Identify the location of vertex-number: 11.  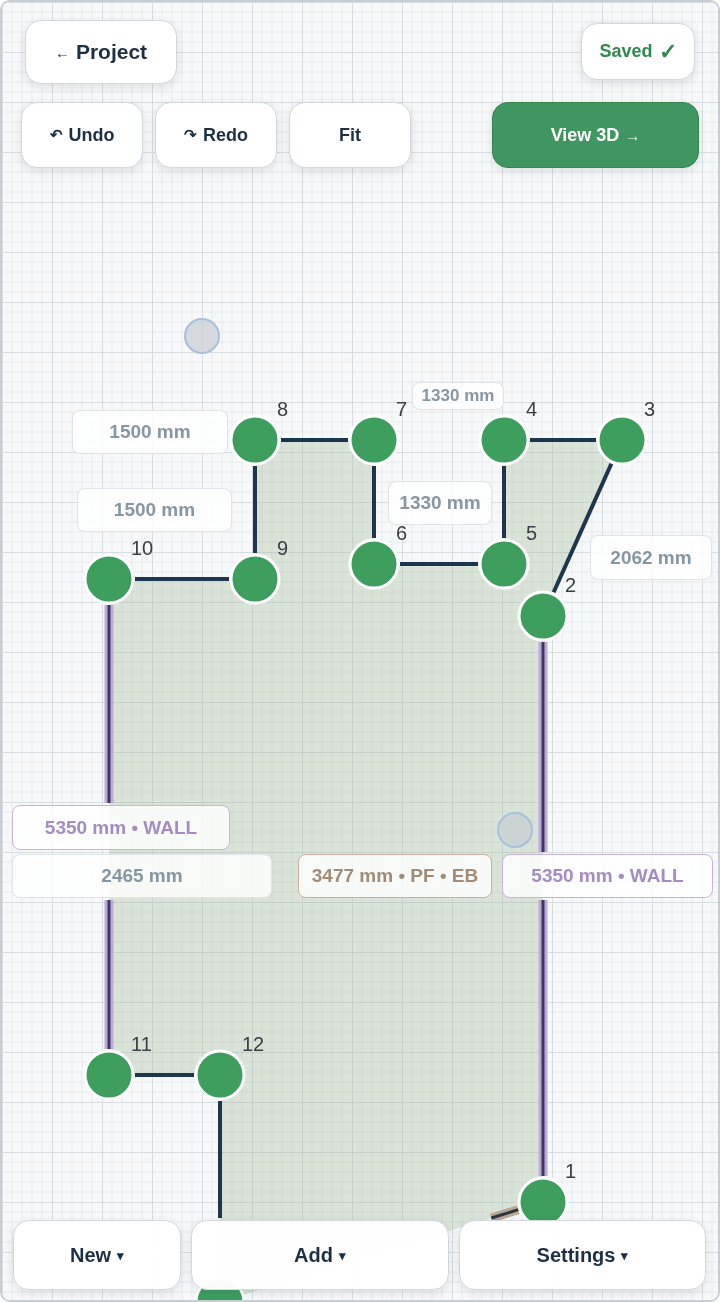
(141, 1044).